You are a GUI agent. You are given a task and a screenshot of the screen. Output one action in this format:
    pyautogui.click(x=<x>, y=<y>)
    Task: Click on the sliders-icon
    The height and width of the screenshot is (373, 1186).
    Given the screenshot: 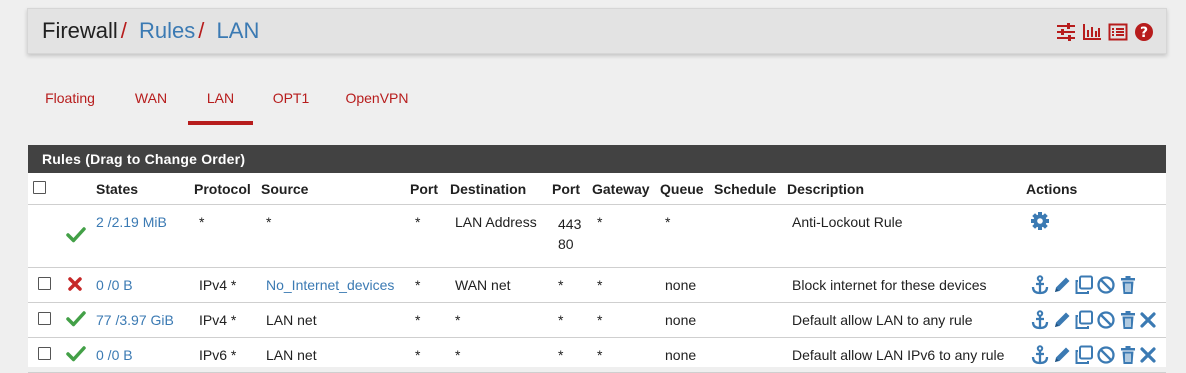 What is the action you would take?
    pyautogui.click(x=1066, y=32)
    